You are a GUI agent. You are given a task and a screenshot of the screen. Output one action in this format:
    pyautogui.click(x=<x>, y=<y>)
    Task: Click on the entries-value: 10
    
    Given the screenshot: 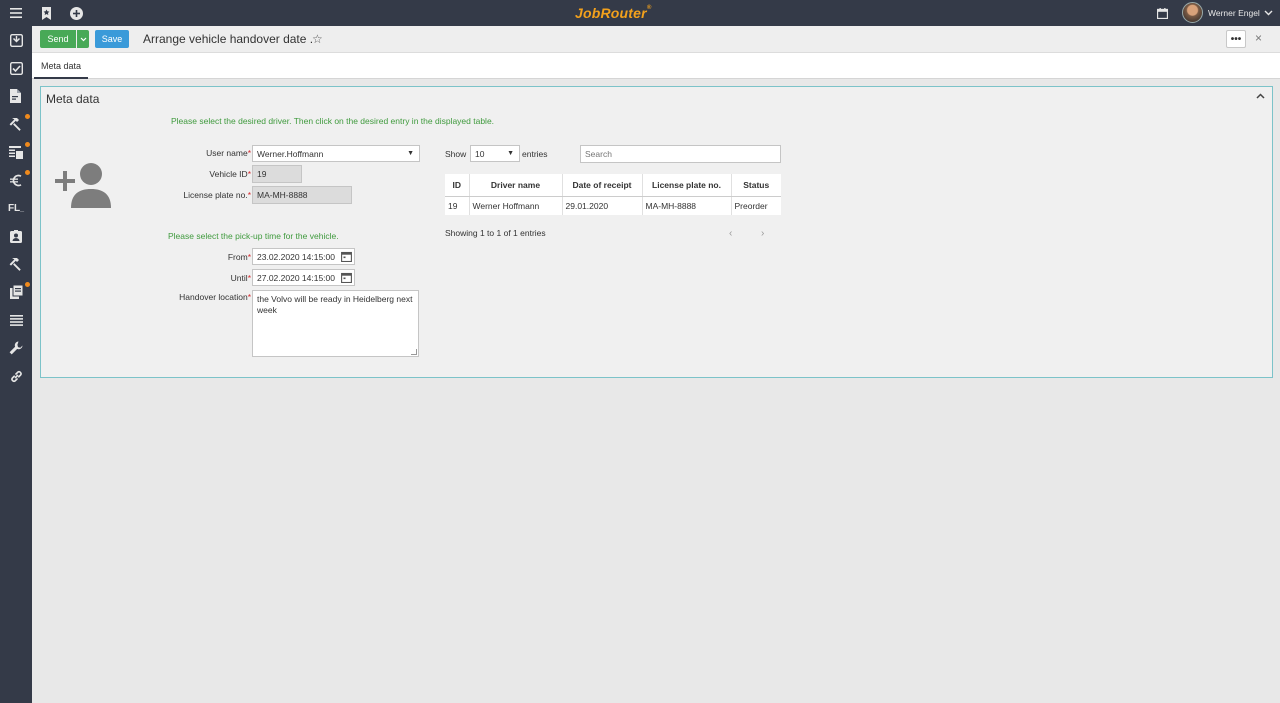 What is the action you would take?
    pyautogui.click(x=480, y=153)
    